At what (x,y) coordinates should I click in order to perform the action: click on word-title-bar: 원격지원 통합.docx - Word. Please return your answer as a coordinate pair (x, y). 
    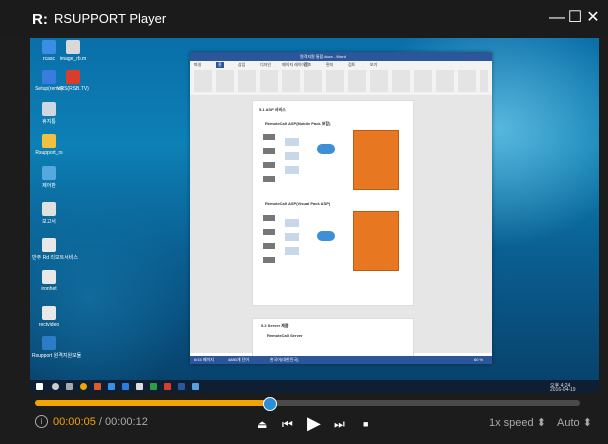
    Looking at the image, I should click on (341, 56).